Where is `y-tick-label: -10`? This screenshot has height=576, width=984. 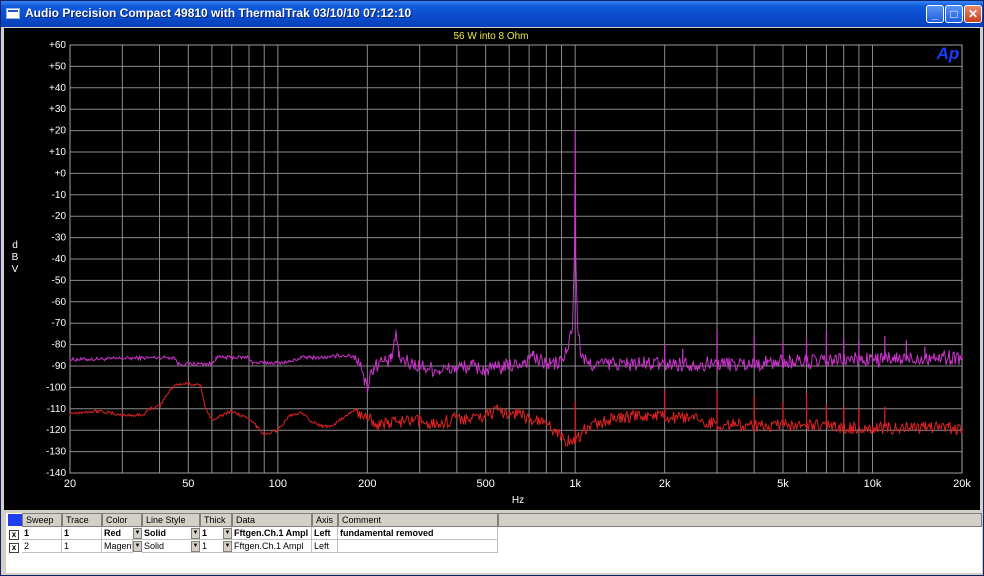
y-tick-label: -10 is located at coordinates (59, 195).